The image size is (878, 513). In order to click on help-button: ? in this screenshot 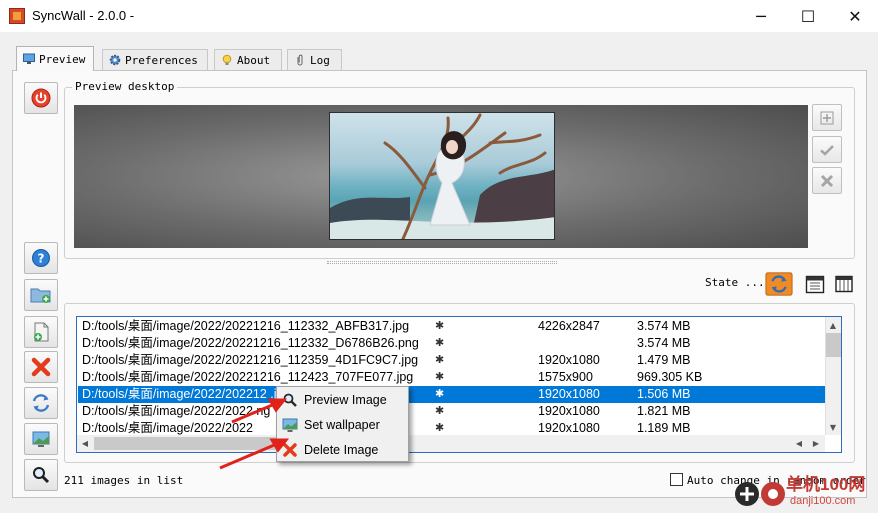, I will do `click(41, 258)`.